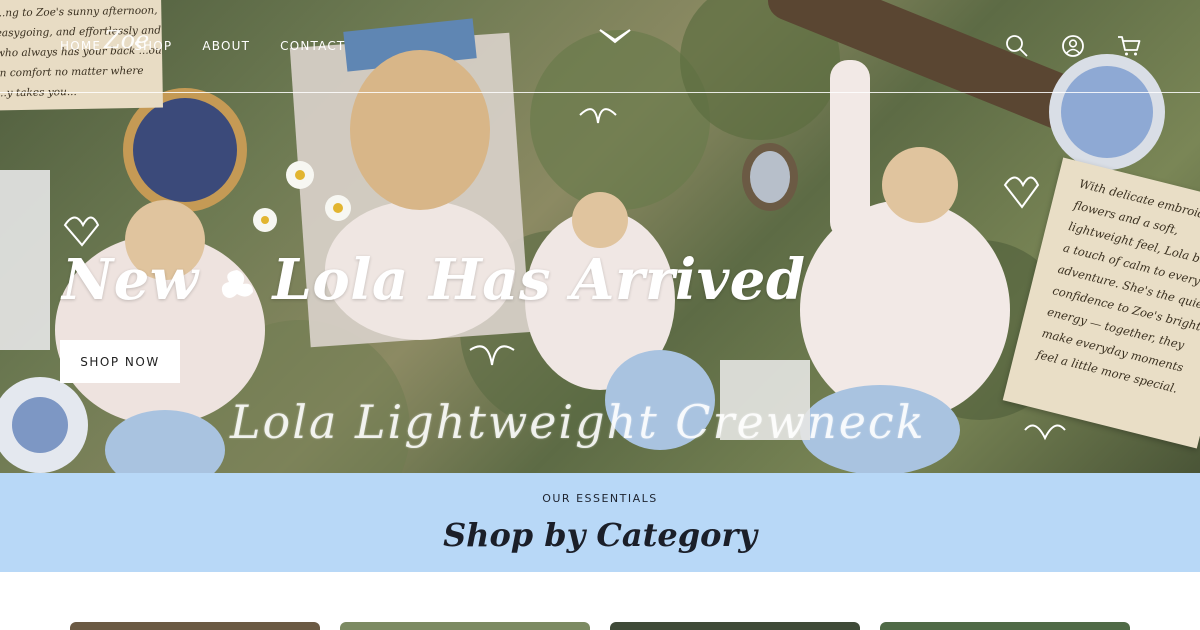 Image resolution: width=1200 pixels, height=630 pixels. I want to click on account-icon, so click(1073, 46).